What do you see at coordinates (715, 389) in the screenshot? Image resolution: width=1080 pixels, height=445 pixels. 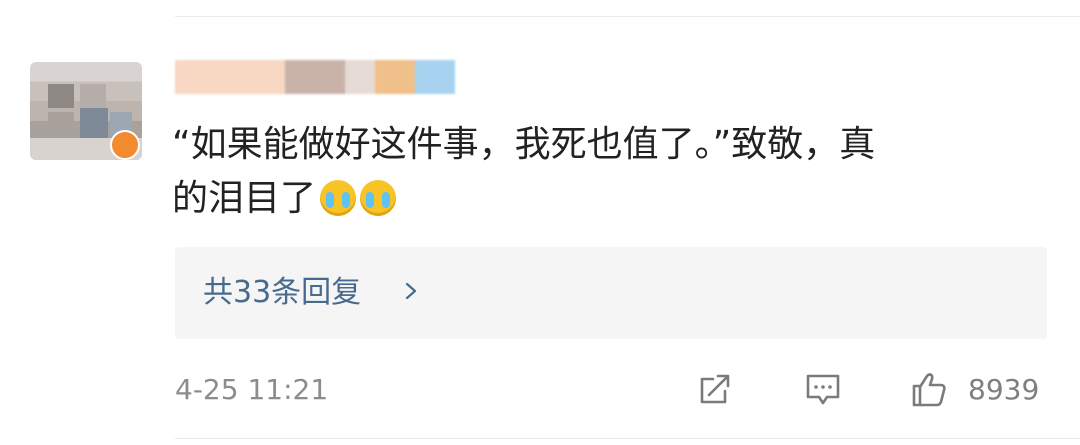 I see `share-icon` at bounding box center [715, 389].